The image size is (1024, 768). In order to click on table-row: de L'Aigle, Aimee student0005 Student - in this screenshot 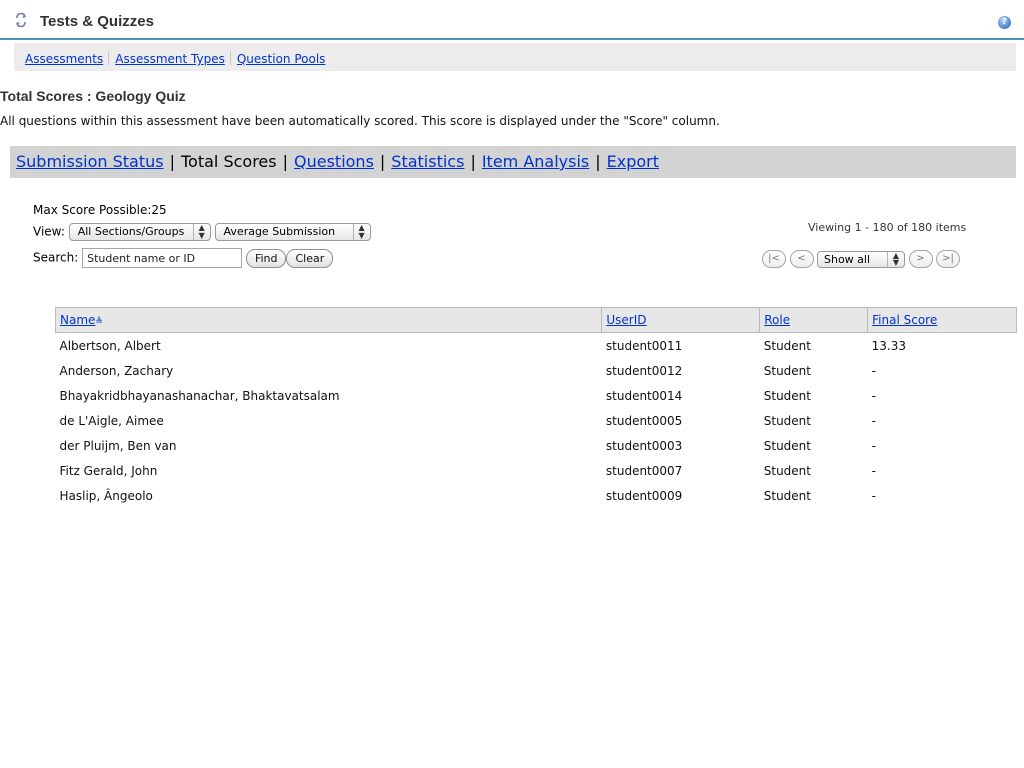, I will do `click(536, 420)`.